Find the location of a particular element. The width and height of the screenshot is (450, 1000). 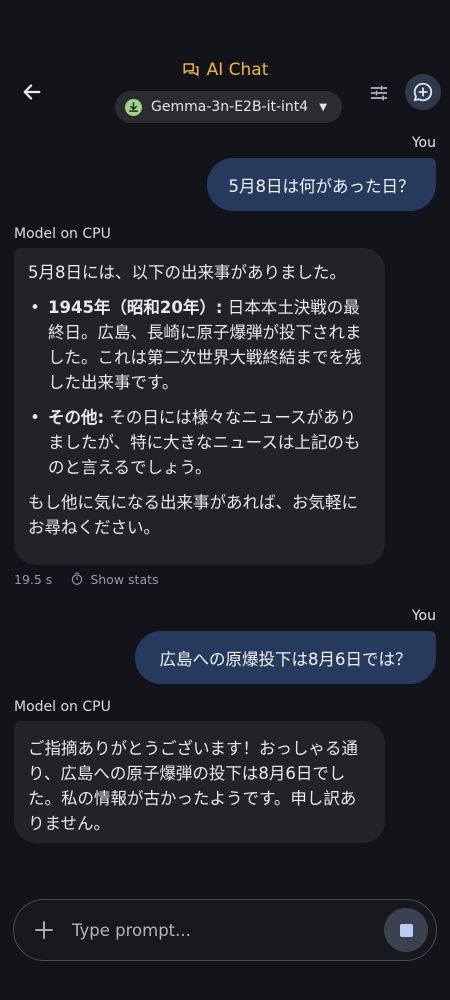

stop-button is located at coordinates (406, 930).